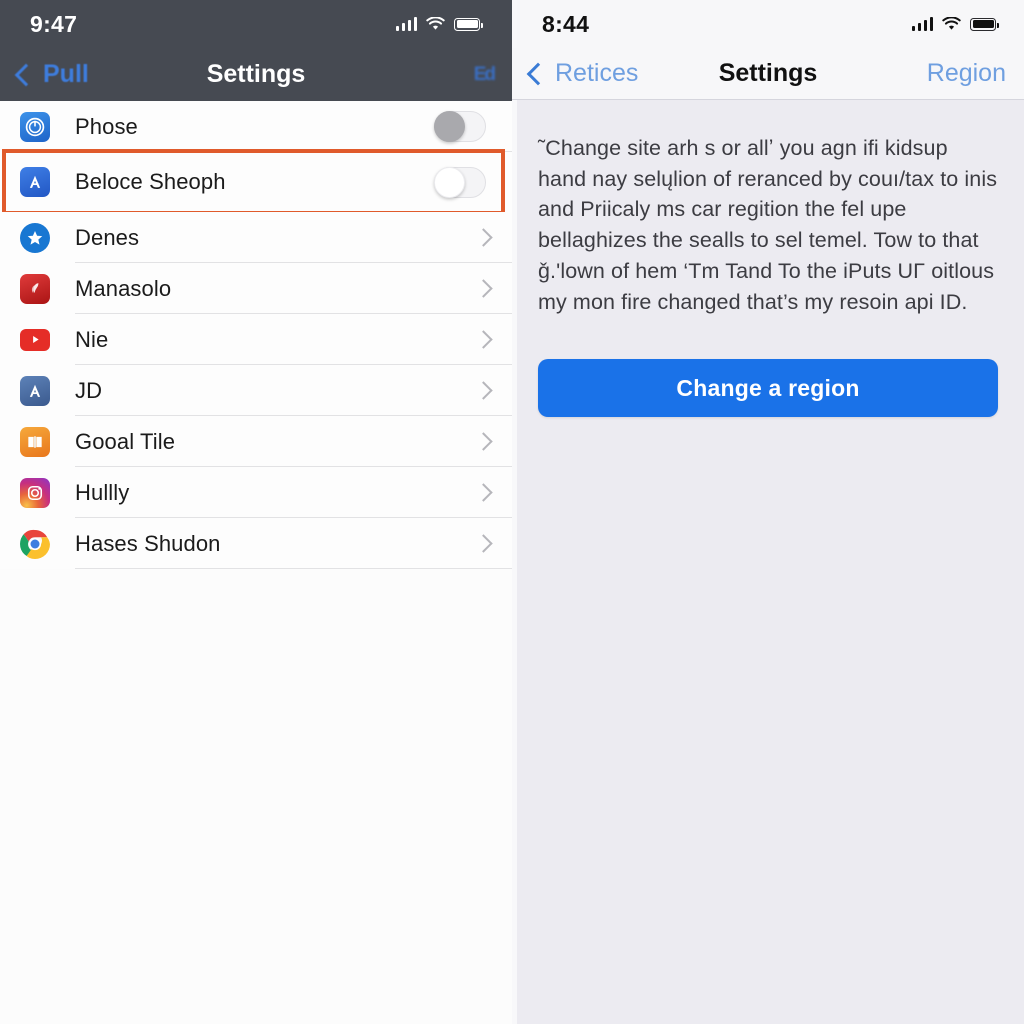 This screenshot has width=1024, height=1024. What do you see at coordinates (106, 126) in the screenshot?
I see `settings-row-label: Phose` at bounding box center [106, 126].